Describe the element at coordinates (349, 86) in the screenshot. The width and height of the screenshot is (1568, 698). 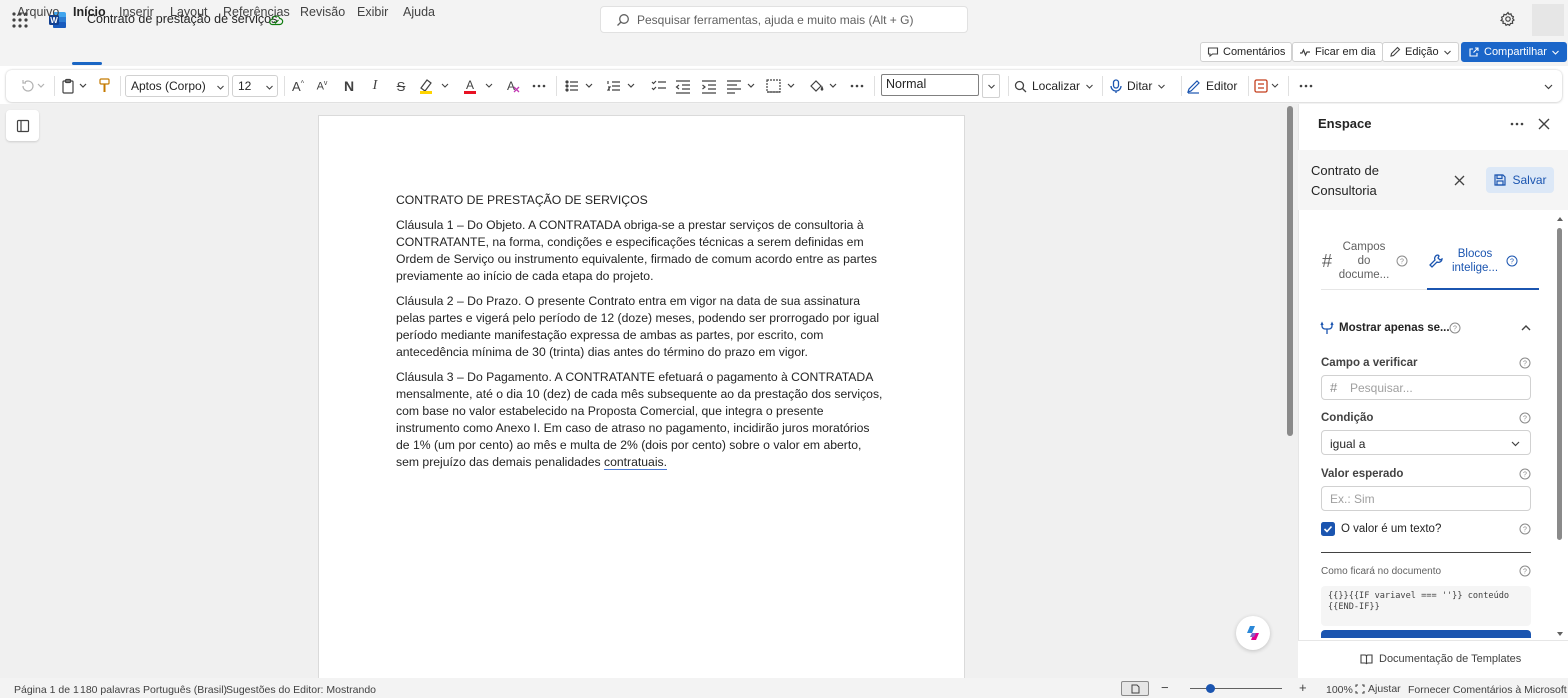
I see `bold-button: N` at that location.